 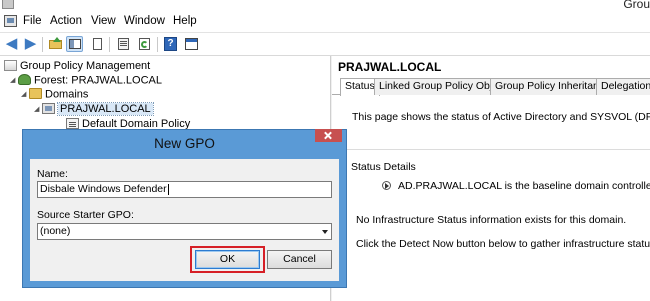 What do you see at coordinates (184, 143) in the screenshot?
I see `dialog-title: New GPO` at bounding box center [184, 143].